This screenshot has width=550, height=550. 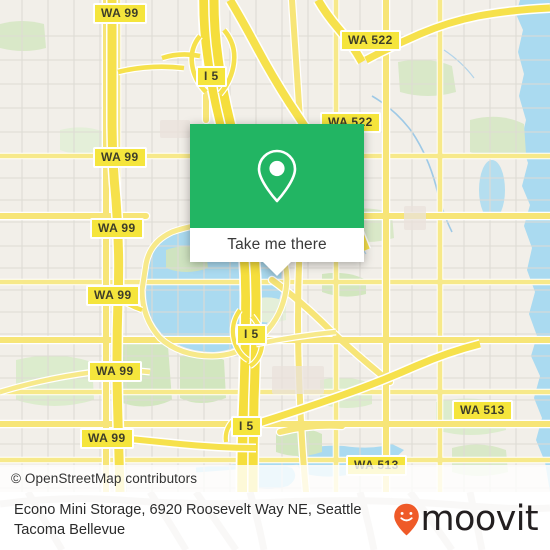 I want to click on highway-shield-wa513-1: WA 513, so click(x=482, y=410).